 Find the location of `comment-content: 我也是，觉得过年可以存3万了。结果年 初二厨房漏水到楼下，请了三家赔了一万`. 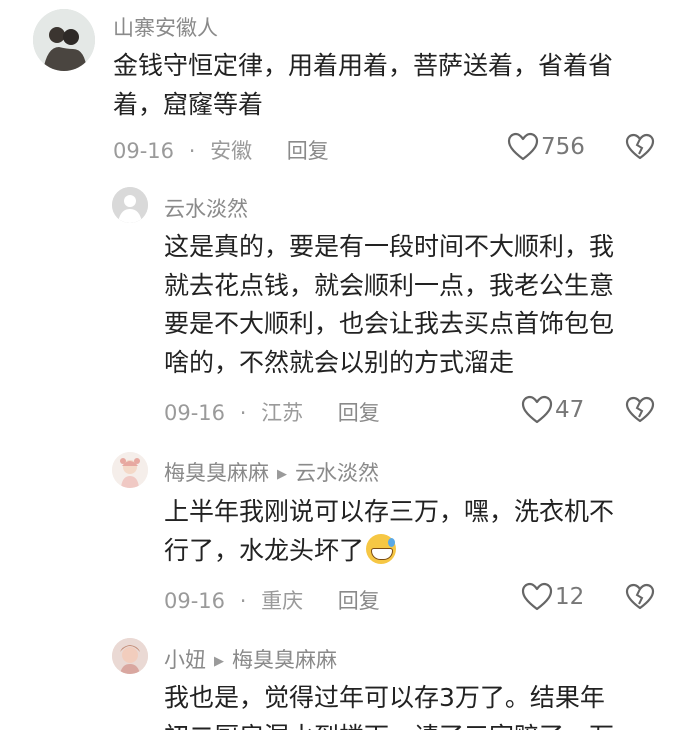

comment-content: 我也是，觉得过年可以存3万了。结果年 初二厨房漏水到楼下，请了三家赔了一万 is located at coordinates (389, 704).